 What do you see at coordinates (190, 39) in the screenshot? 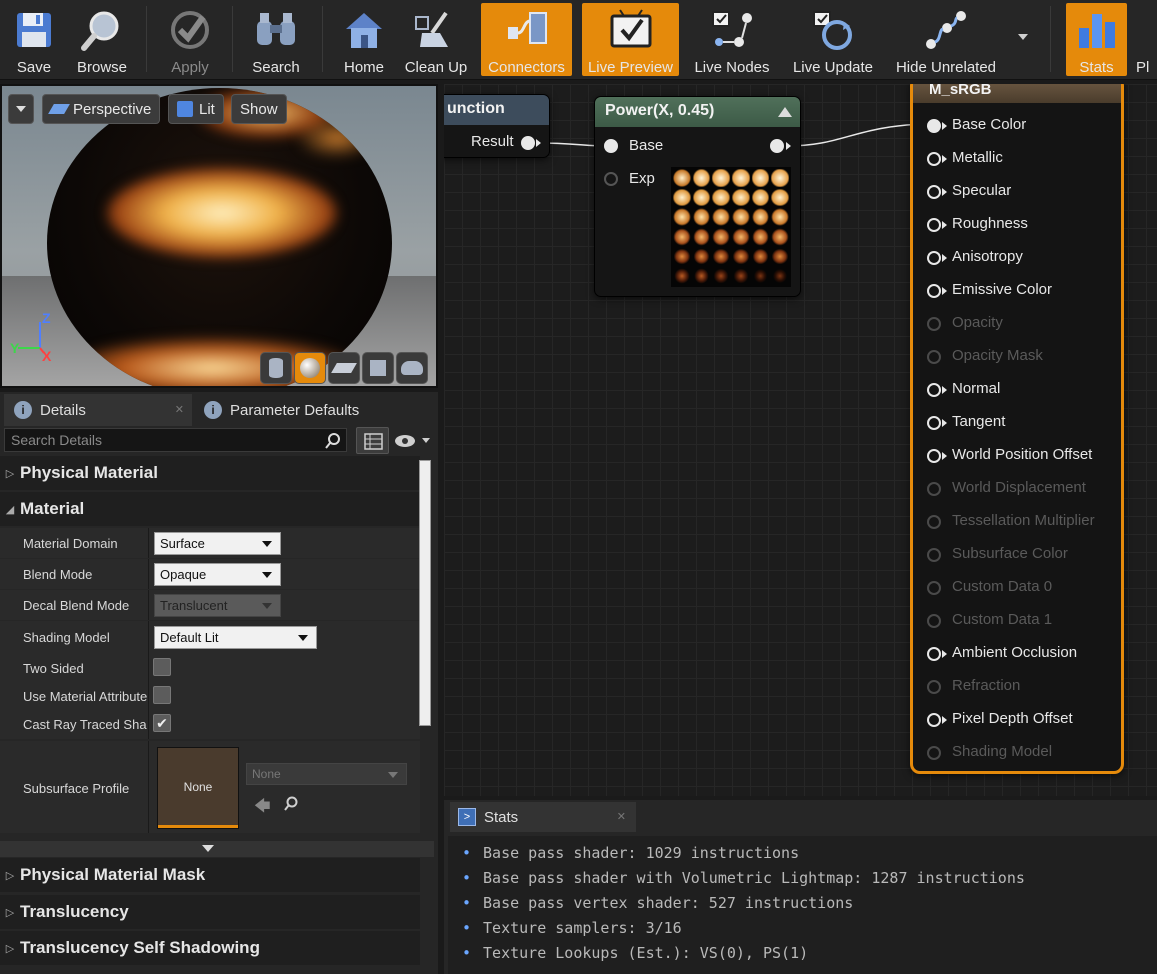
I see `apply-button: Apply` at bounding box center [190, 39].